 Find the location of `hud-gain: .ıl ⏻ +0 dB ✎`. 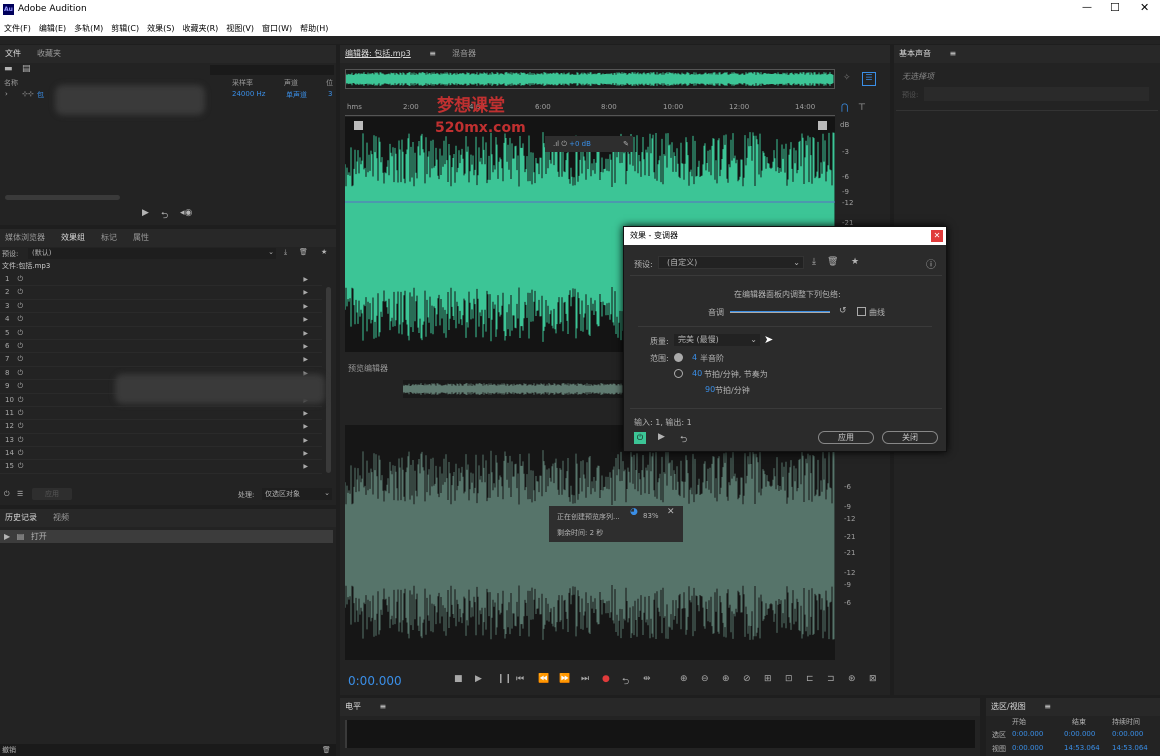

hud-gain: .ıl ⏻ +0 dB ✎ is located at coordinates (589, 144).